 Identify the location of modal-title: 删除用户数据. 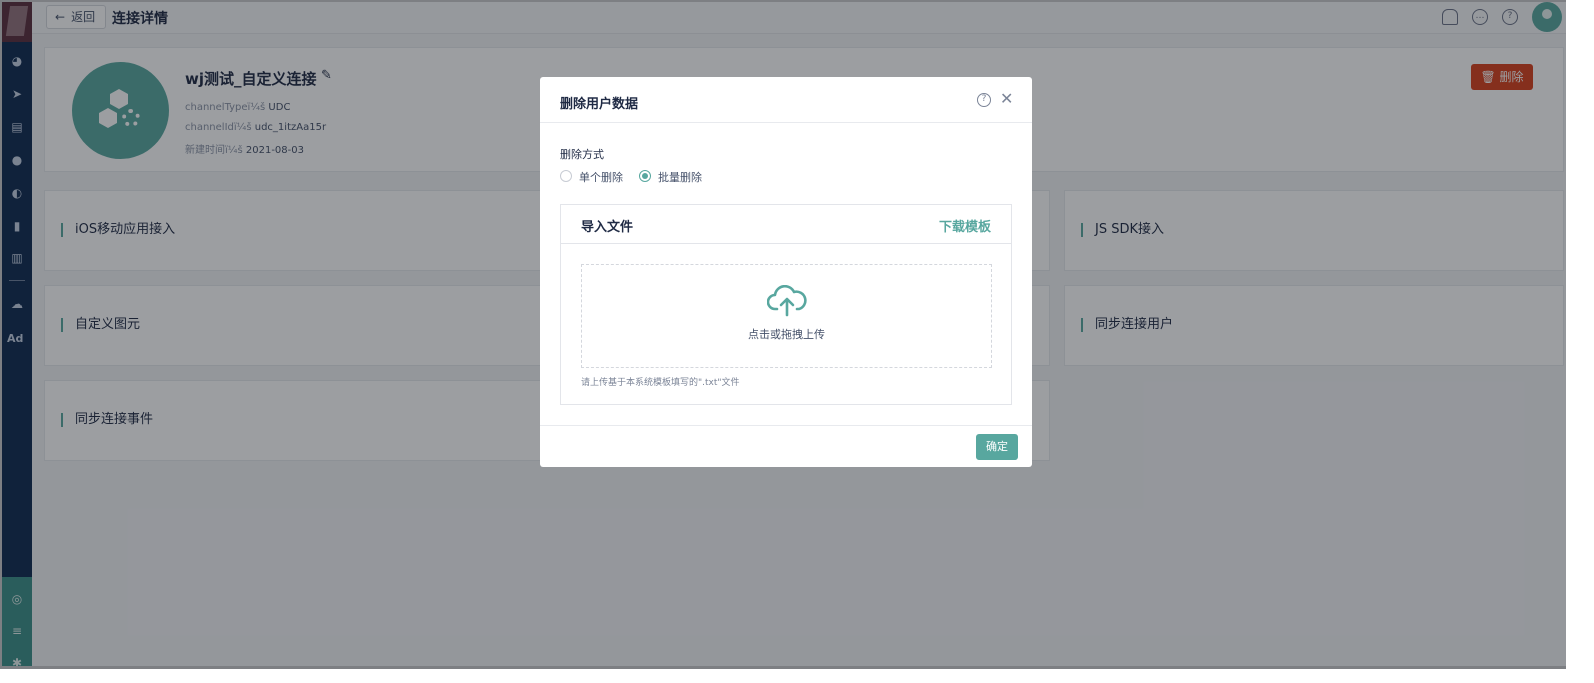
(599, 104).